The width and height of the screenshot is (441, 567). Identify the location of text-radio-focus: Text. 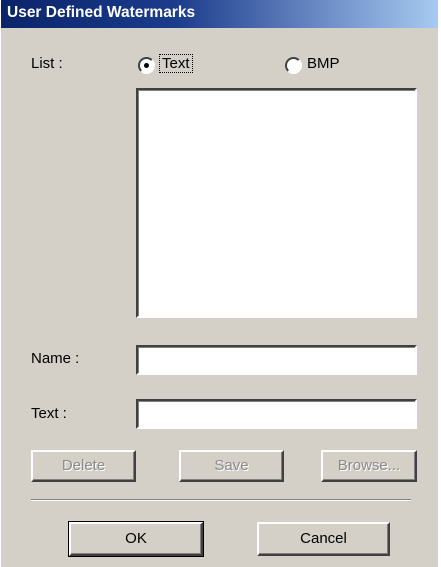
(176, 63).